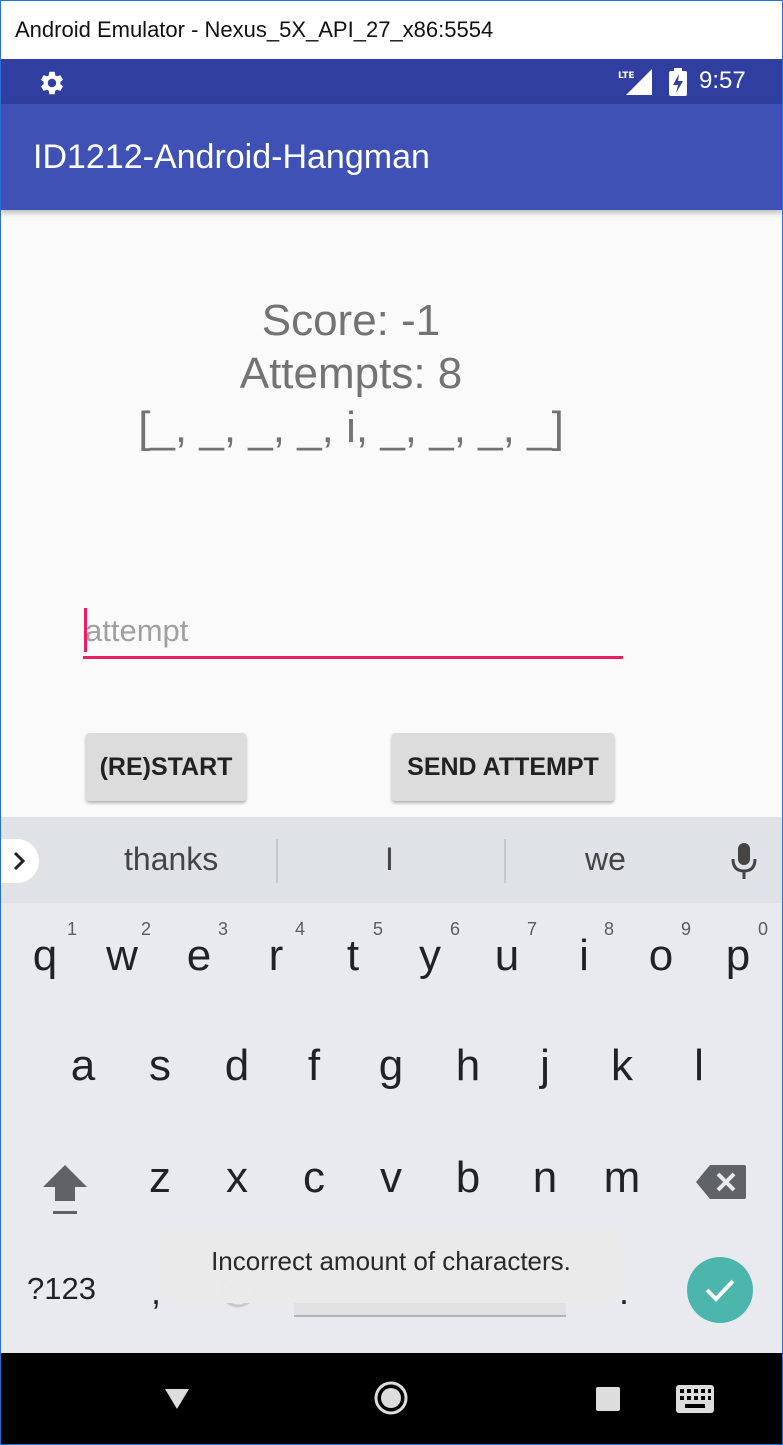 This screenshot has width=783, height=1445. Describe the element at coordinates (695, 1399) in the screenshot. I see `keyboard-switch-icon` at that location.